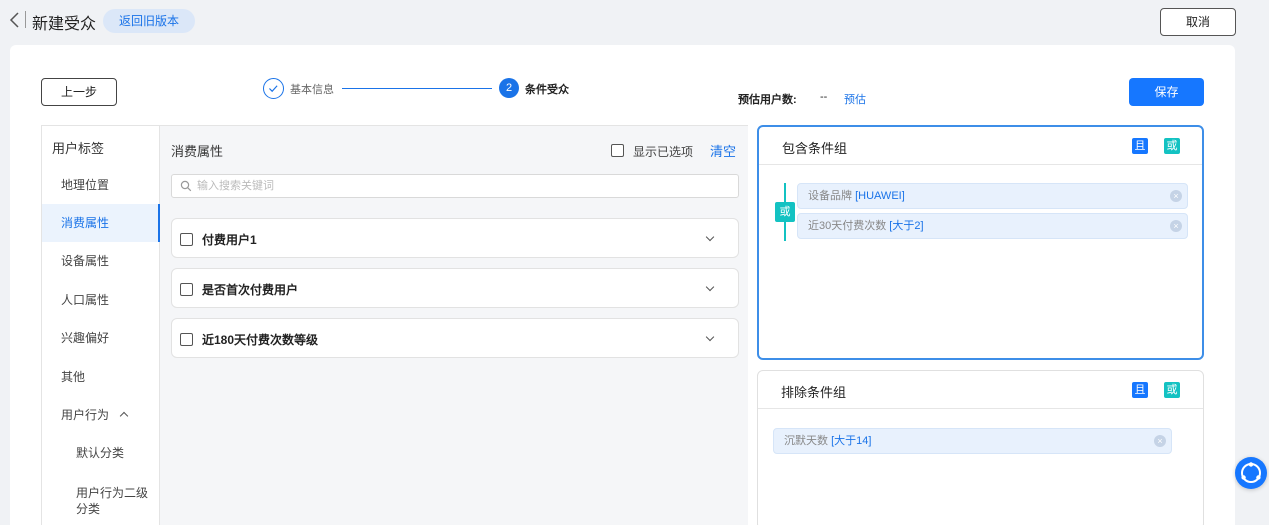 The height and width of the screenshot is (525, 1269). I want to click on condition-value: [大于14], so click(851, 441).